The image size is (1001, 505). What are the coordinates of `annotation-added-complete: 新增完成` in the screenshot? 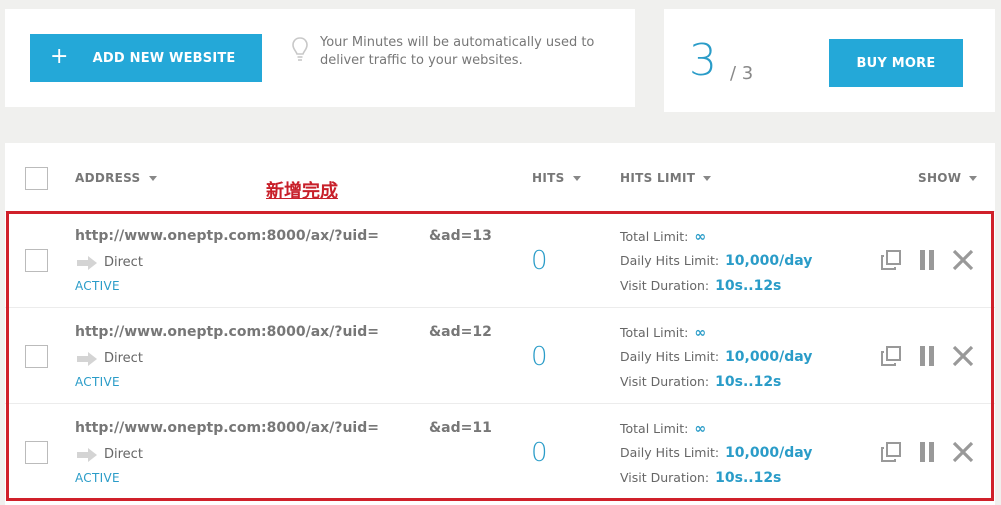 It's located at (302, 191).